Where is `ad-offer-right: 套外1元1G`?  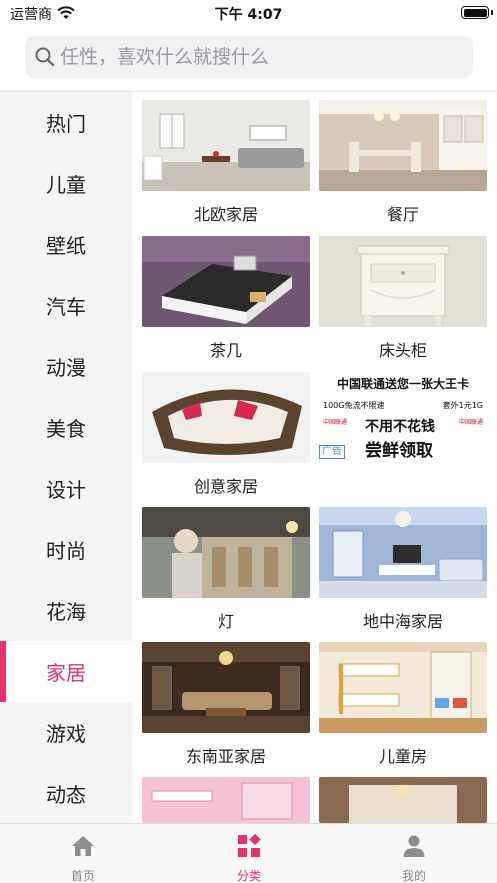 ad-offer-right: 套外1元1G is located at coordinates (462, 405).